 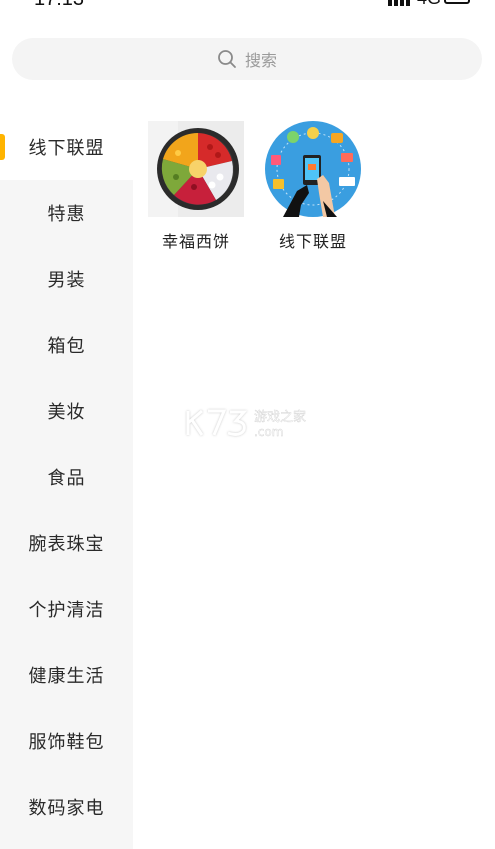 I want to click on sidebar-item-label: 美妆, so click(x=66, y=412).